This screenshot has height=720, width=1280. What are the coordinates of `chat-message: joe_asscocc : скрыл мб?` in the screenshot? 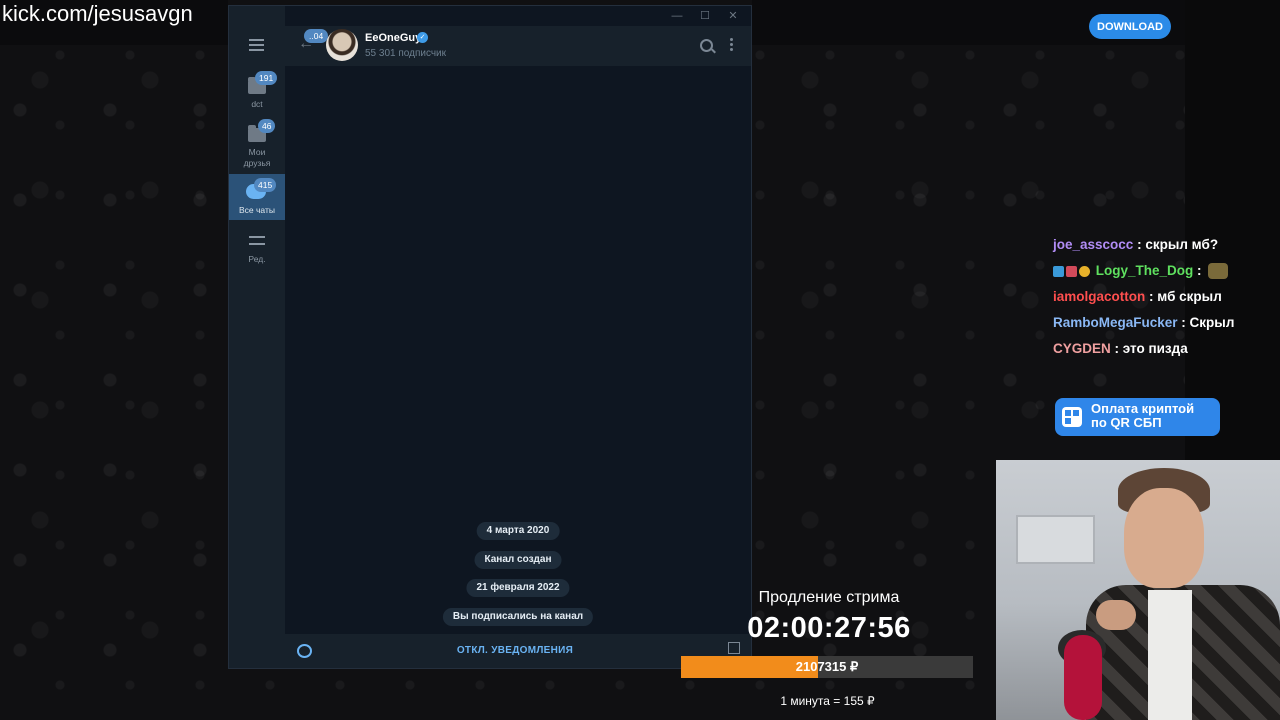 It's located at (1136, 244).